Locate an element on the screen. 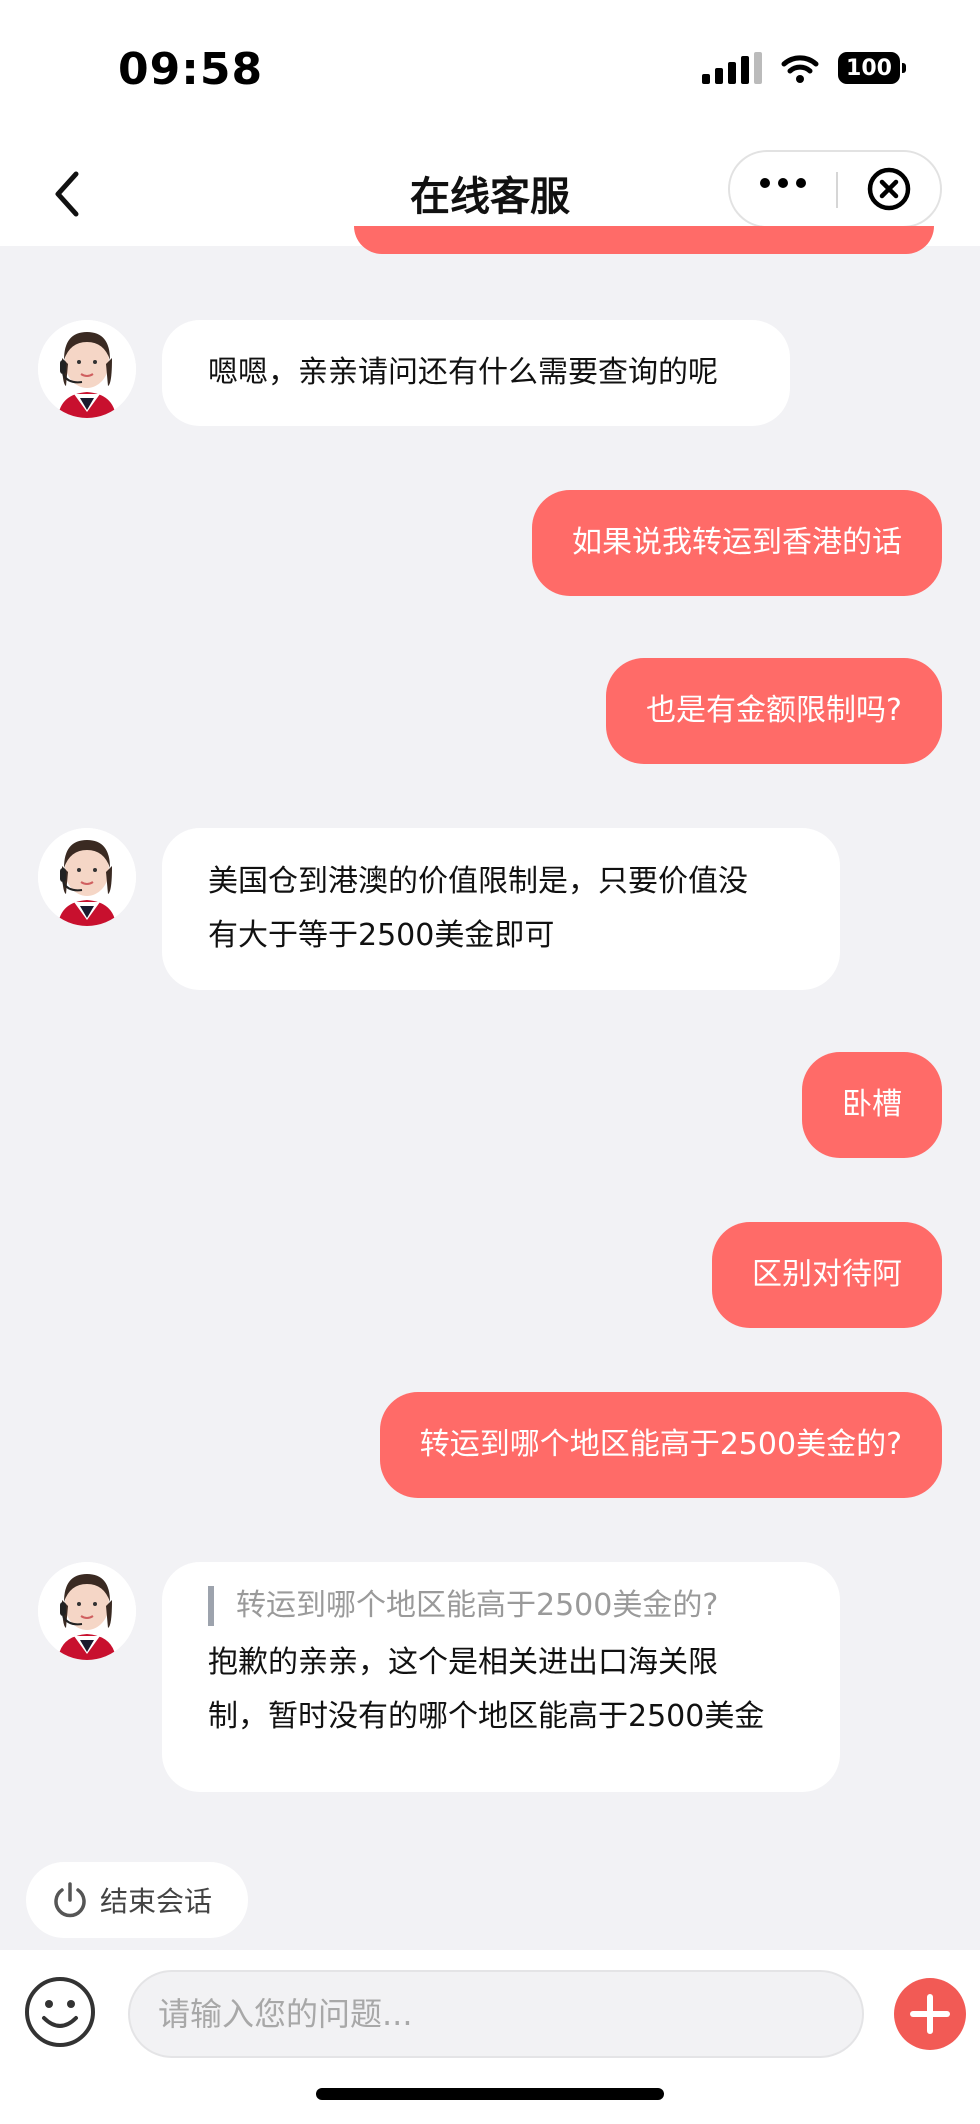 The height and width of the screenshot is (2124, 980). agent-message: 嗯嗯，亲亲请问还有什么需要查询的呢 is located at coordinates (476, 373).